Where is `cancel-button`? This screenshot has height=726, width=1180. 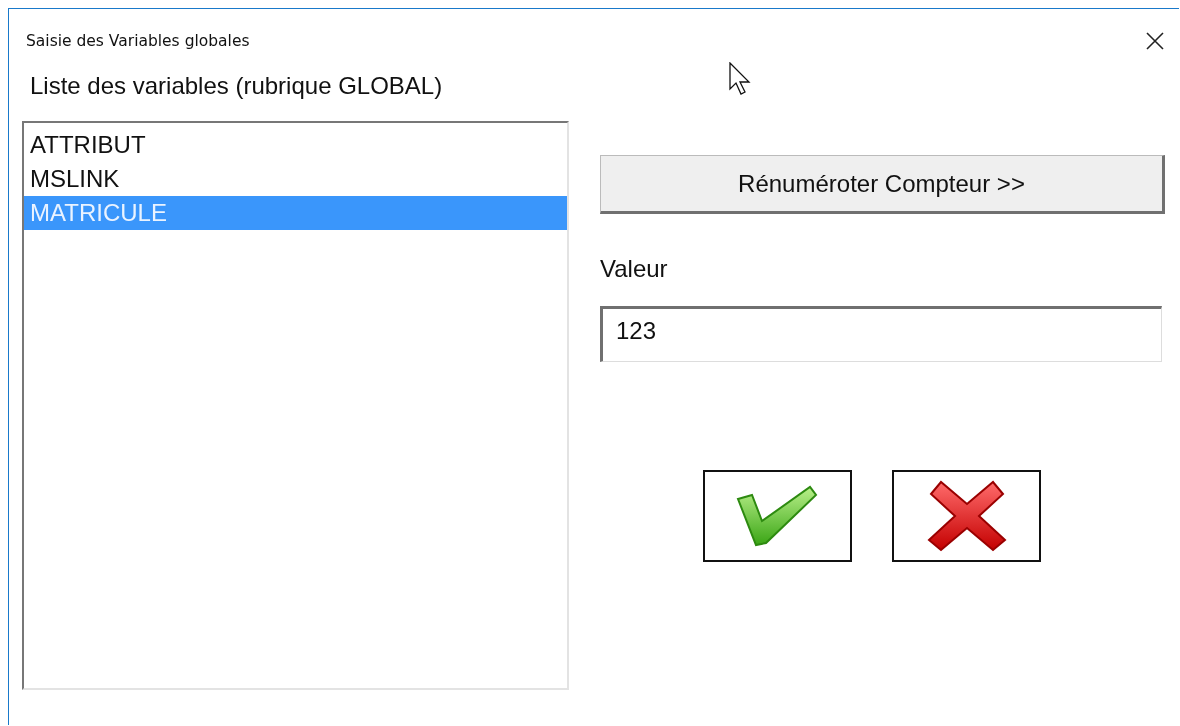
cancel-button is located at coordinates (966, 516).